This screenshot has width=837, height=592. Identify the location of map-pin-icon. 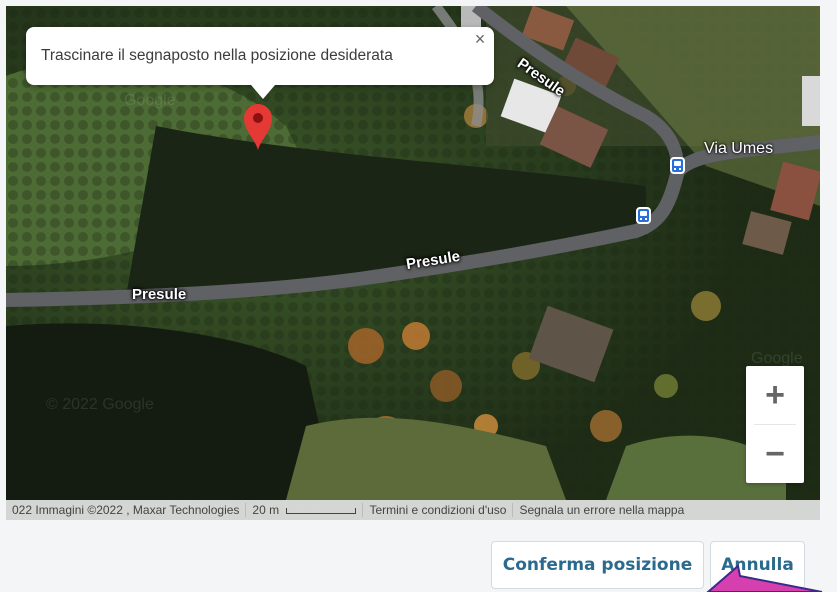
(258, 126).